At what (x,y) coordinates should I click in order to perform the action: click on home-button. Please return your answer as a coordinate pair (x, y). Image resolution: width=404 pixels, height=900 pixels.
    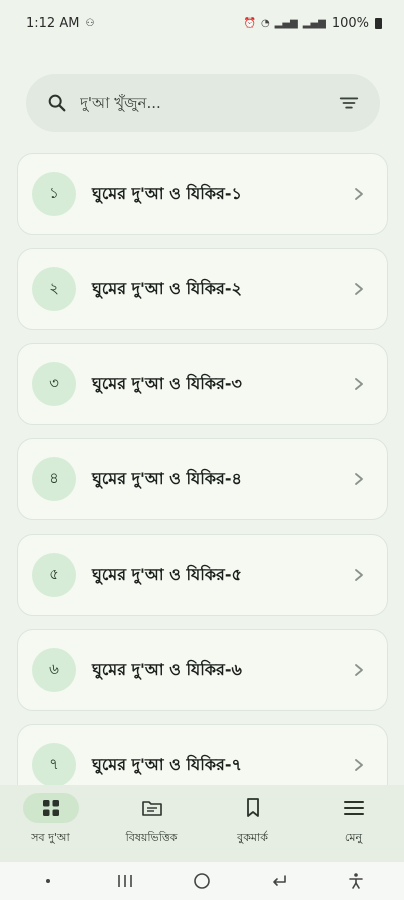
    Looking at the image, I should click on (202, 881).